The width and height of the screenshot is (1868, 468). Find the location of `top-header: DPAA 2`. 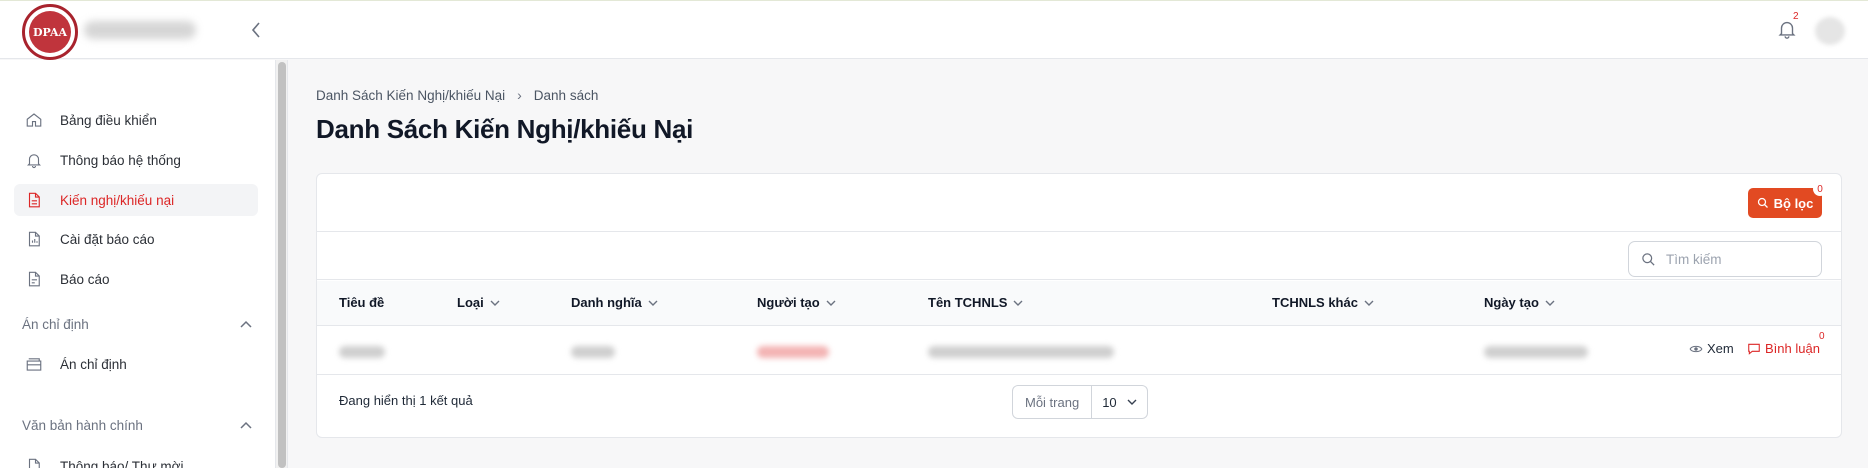

top-header: DPAA 2 is located at coordinates (934, 30).